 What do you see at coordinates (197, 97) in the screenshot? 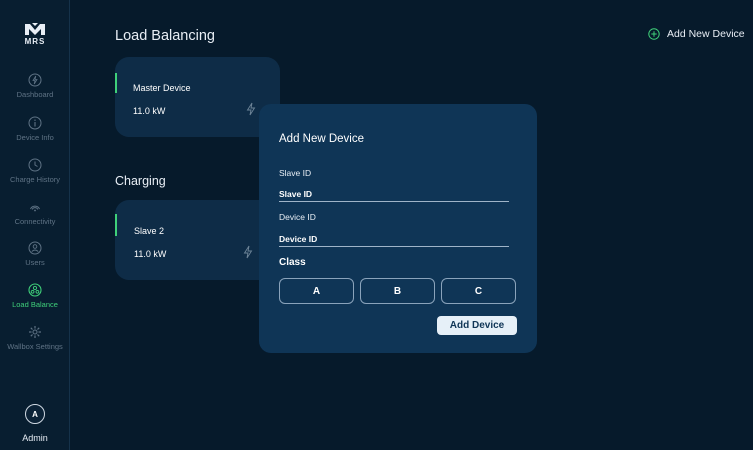
I see `master-device-card: Master Device 11.0 kW` at bounding box center [197, 97].